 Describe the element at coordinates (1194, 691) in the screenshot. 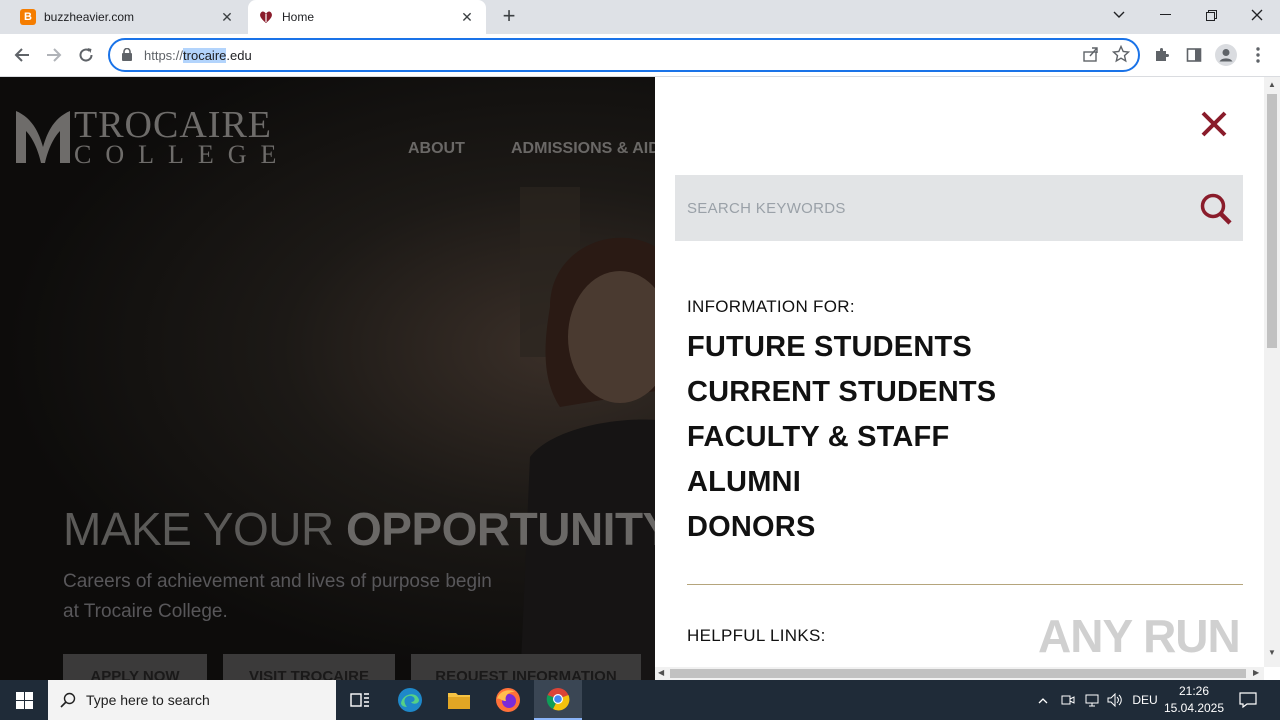

I see `clock-time: 21:26` at that location.